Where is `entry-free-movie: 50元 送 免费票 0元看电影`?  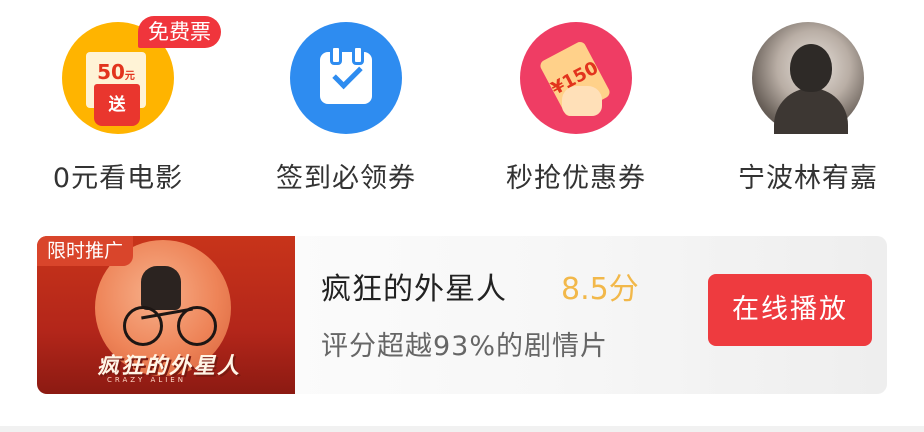
entry-free-movie: 50元 送 免费票 0元看电影 is located at coordinates (124, 105).